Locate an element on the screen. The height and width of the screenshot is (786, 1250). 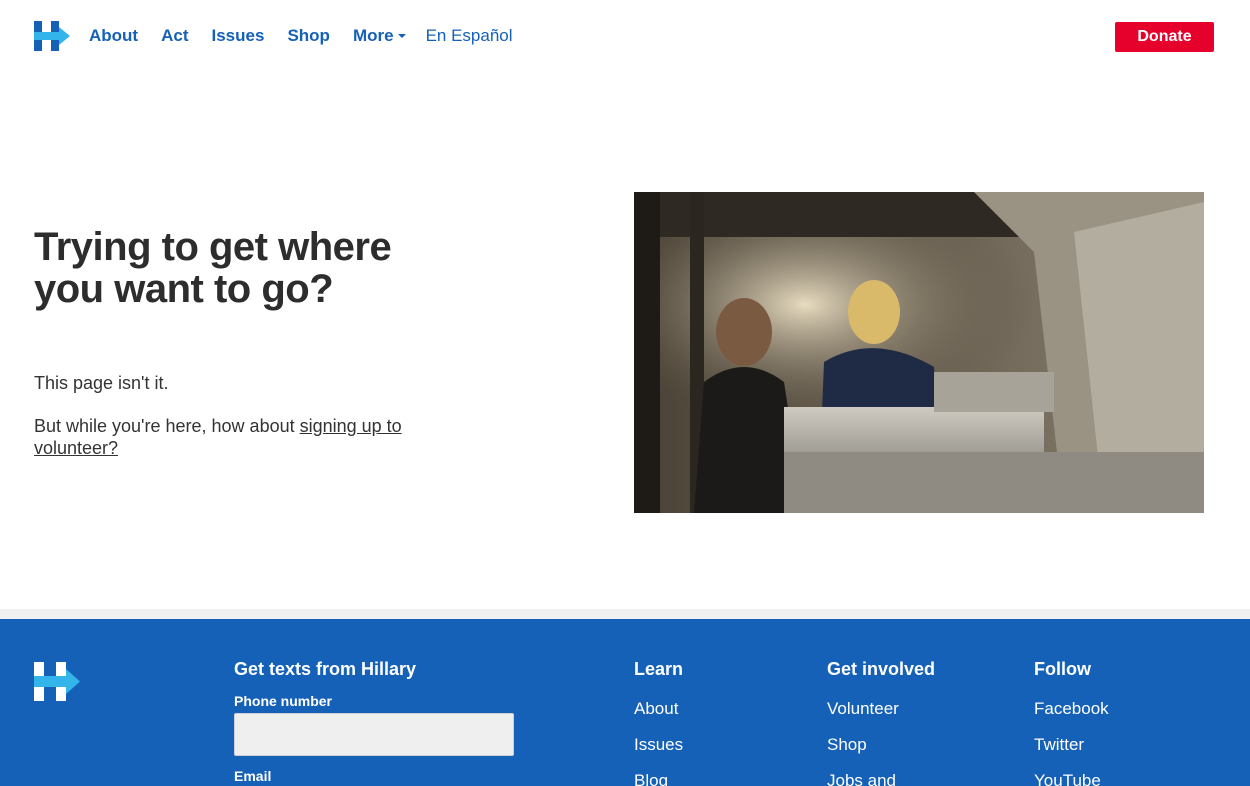
follow-links: Facebook Twitter YouTube is located at coordinates (1071, 742).